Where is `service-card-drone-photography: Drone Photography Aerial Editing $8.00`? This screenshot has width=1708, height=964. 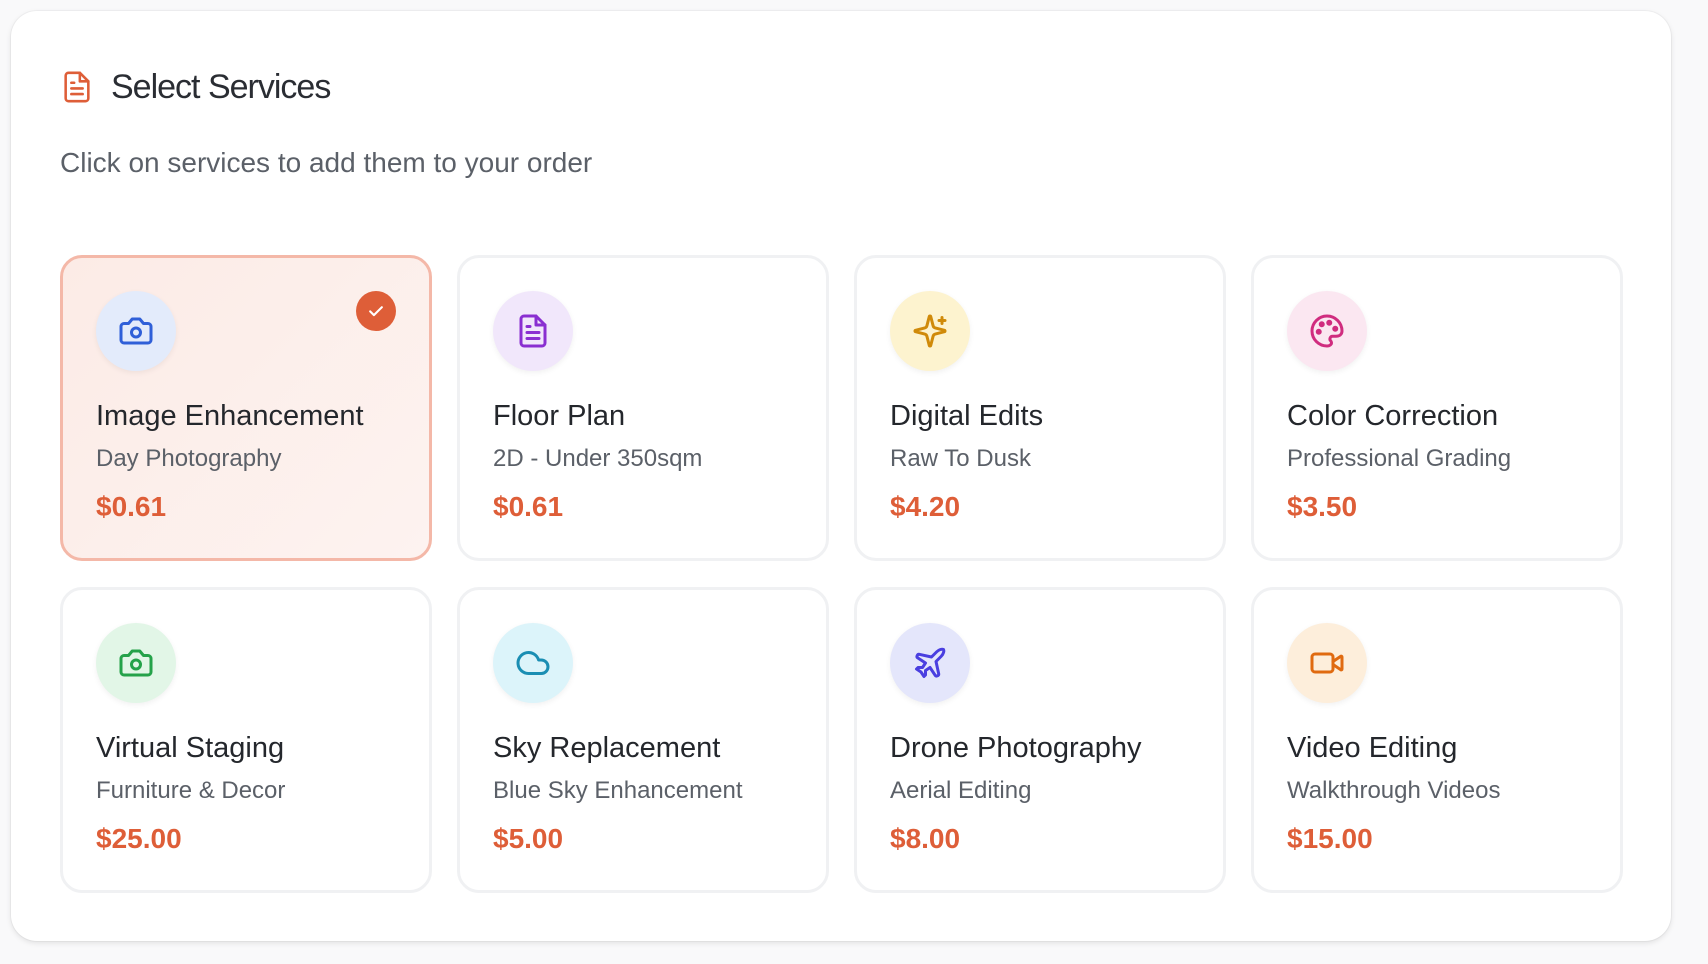 service-card-drone-photography: Drone Photography Aerial Editing $8.00 is located at coordinates (1040, 740).